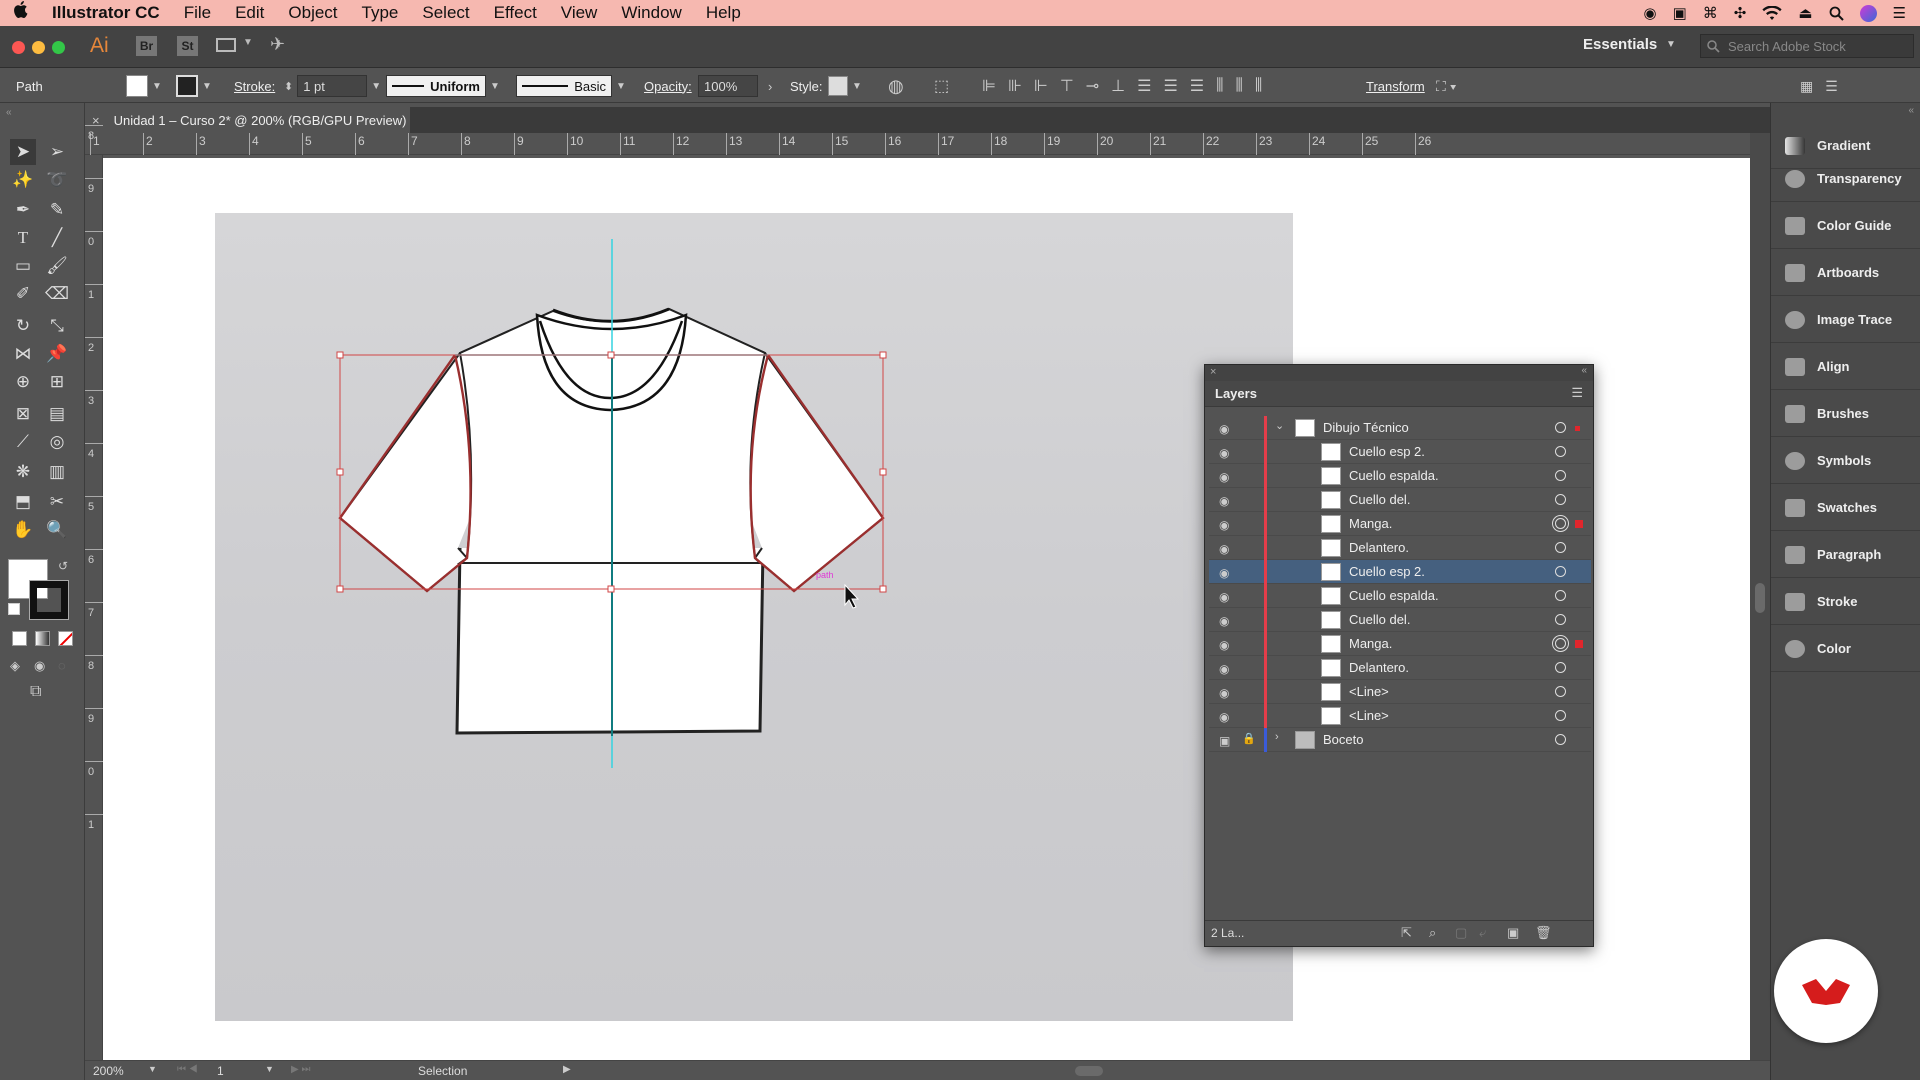 This screenshot has height=1080, width=1920. Describe the element at coordinates (23, 414) in the screenshot. I see `mesh-tool-icon: ⊠` at that location.